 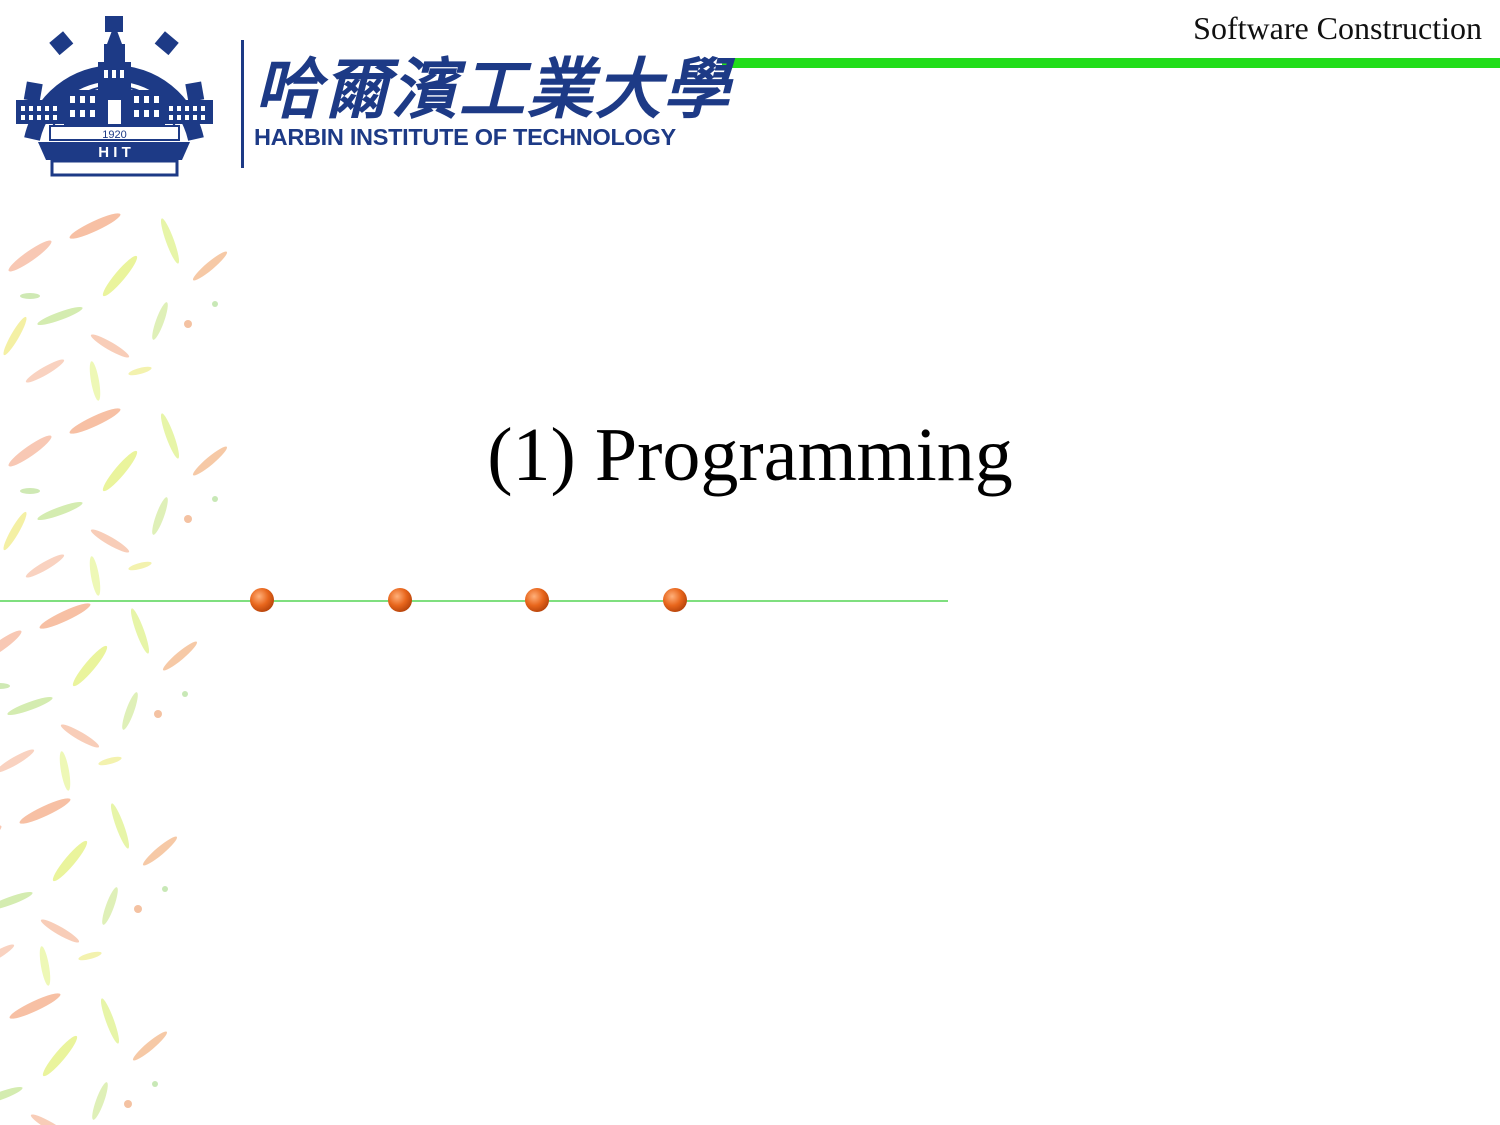 I want to click on seal-initials: H I T, so click(x=114, y=152).